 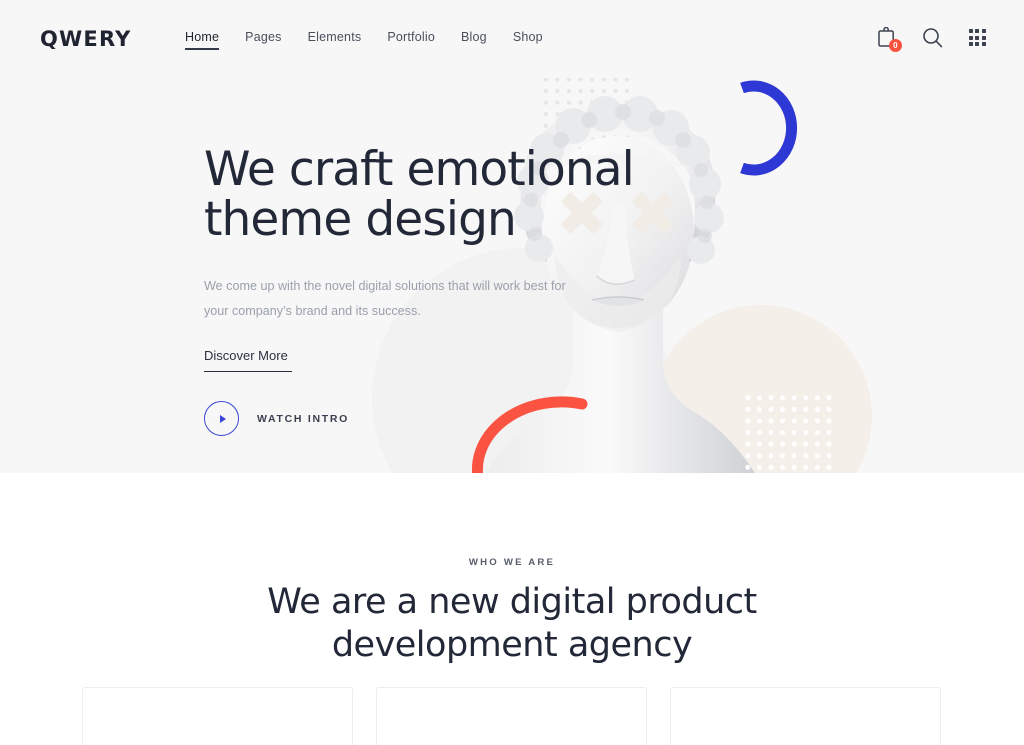 What do you see at coordinates (335, 40) in the screenshot?
I see `nav-item-elements: Elements` at bounding box center [335, 40].